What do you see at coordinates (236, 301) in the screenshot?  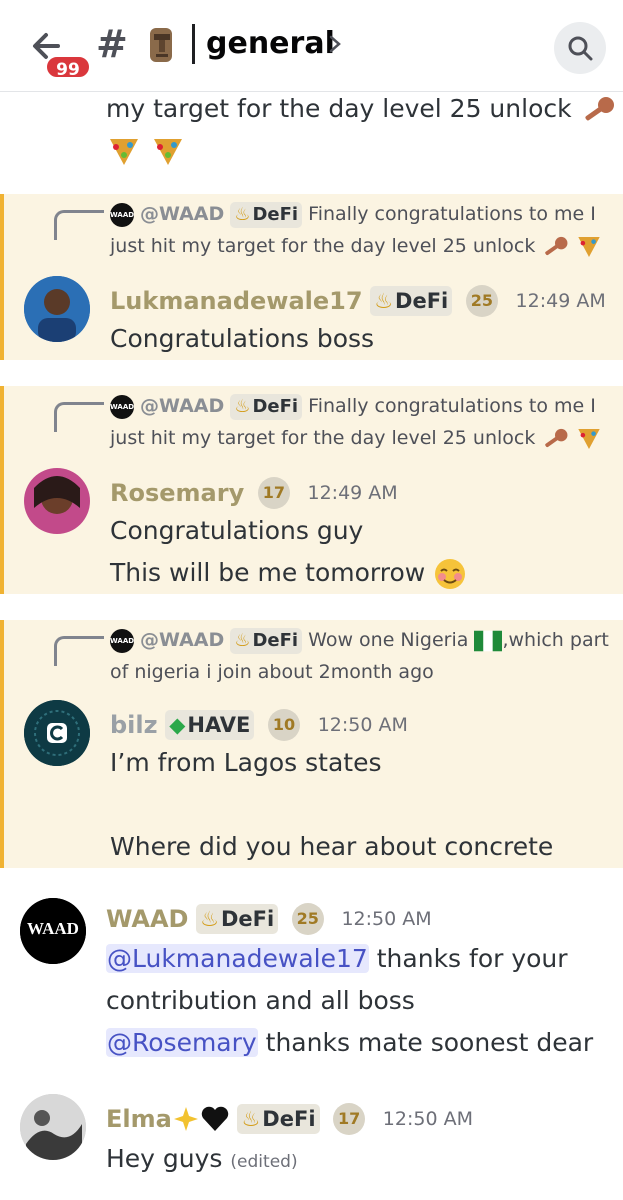 I see `author-name: Lukmanadewale17` at bounding box center [236, 301].